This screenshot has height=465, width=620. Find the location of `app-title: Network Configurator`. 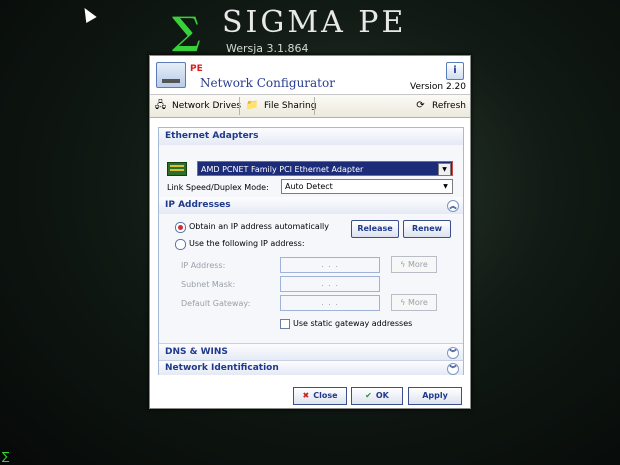

app-title: Network Configurator is located at coordinates (267, 83).